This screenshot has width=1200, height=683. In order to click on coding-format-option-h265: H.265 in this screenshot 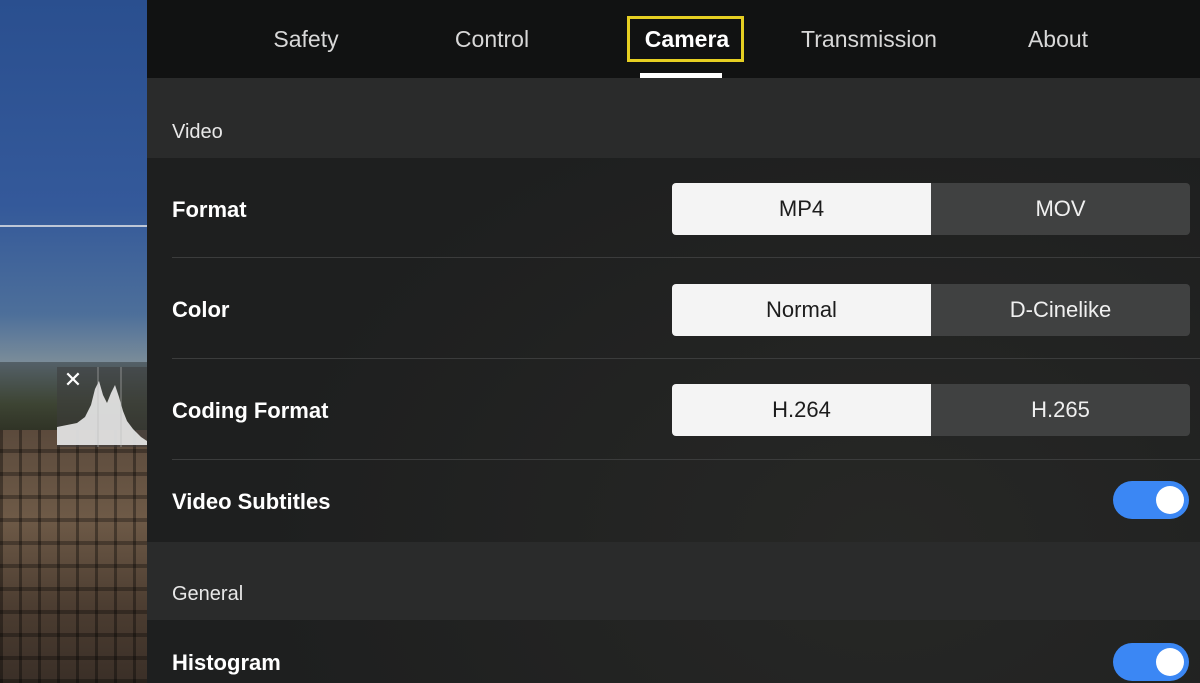, I will do `click(1060, 410)`.